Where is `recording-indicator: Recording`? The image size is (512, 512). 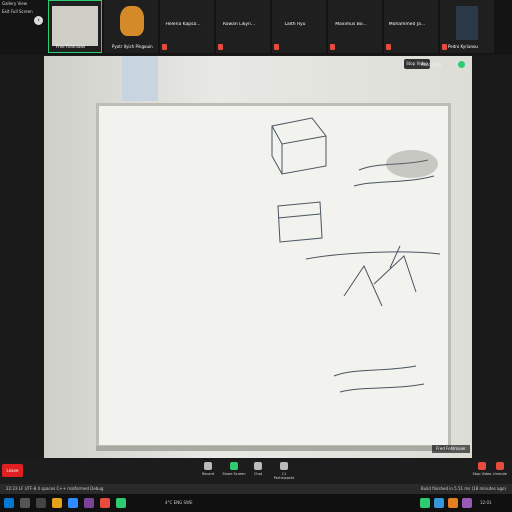 recording-indicator: Recording is located at coordinates (431, 64).